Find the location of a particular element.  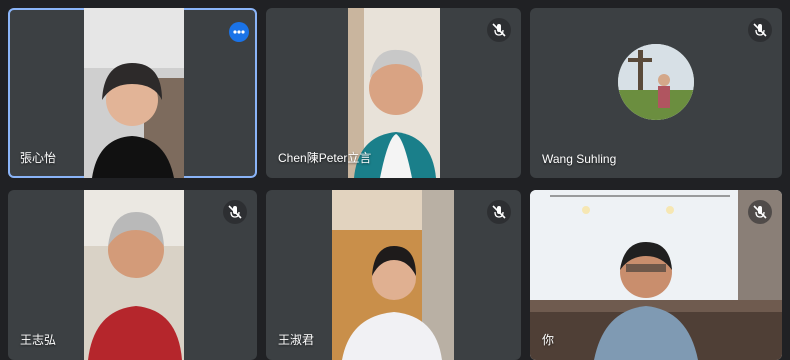

participant-name: 張心怡 is located at coordinates (38, 158).